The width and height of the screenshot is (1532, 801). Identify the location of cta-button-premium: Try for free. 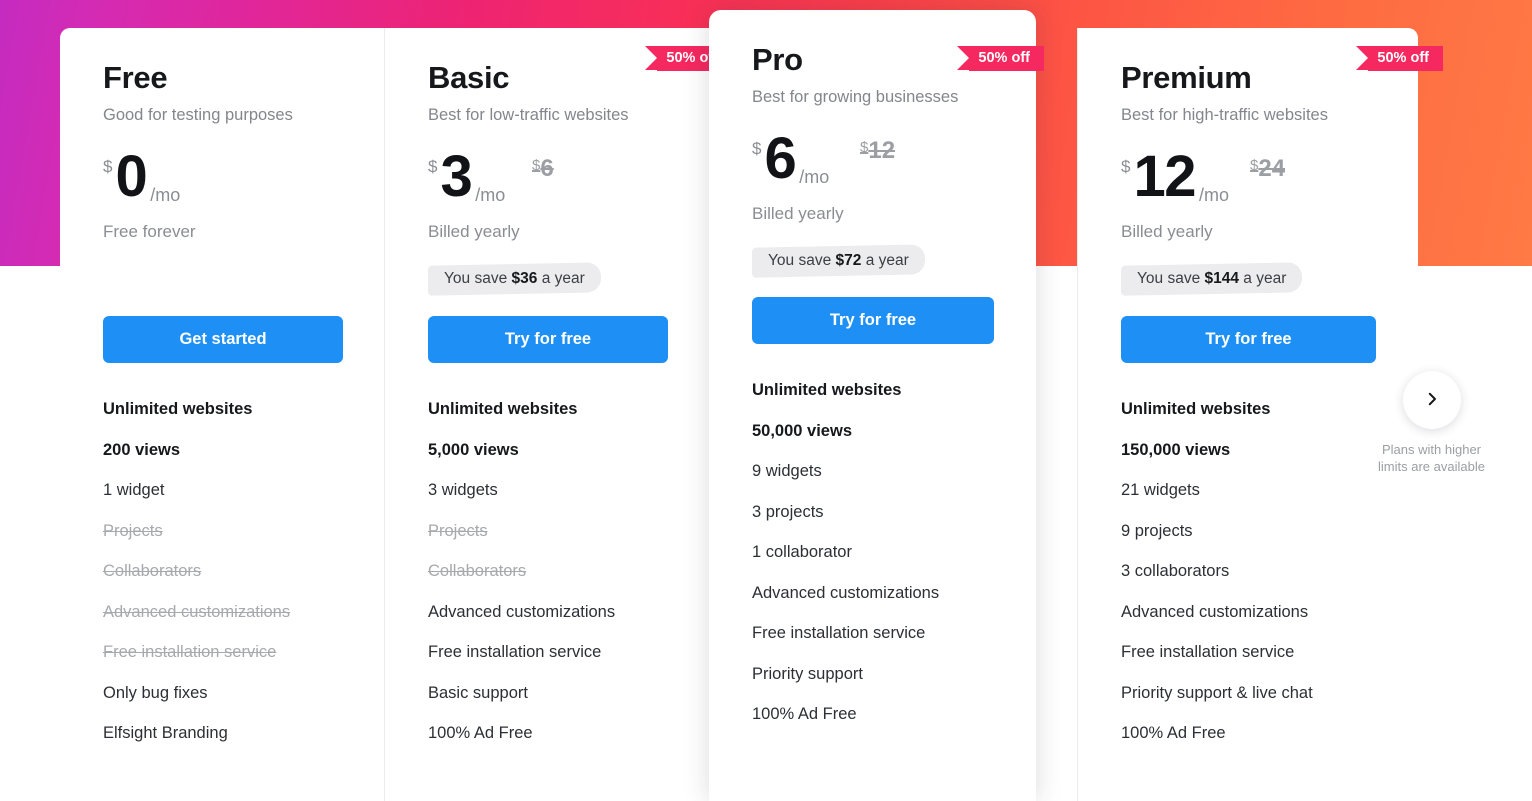
(1248, 340).